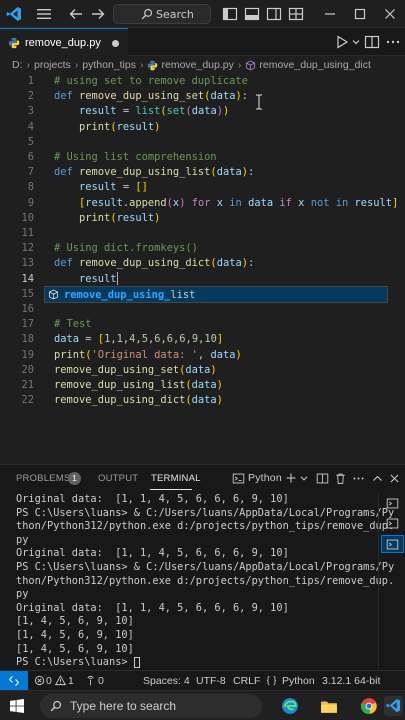  Describe the element at coordinates (176, 478) in the screenshot. I see `tab-terminal: TERMINAL` at that location.